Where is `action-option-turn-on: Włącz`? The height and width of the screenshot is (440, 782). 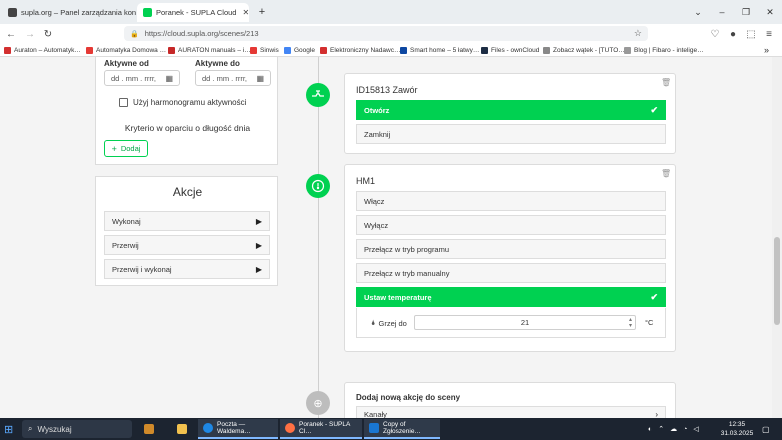
action-option-turn-on: Włącz is located at coordinates (511, 201).